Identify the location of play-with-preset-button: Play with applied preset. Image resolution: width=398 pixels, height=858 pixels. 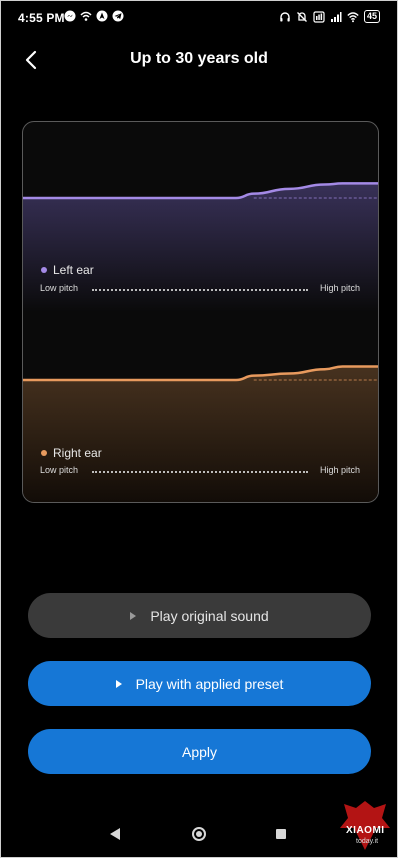
(199, 683).